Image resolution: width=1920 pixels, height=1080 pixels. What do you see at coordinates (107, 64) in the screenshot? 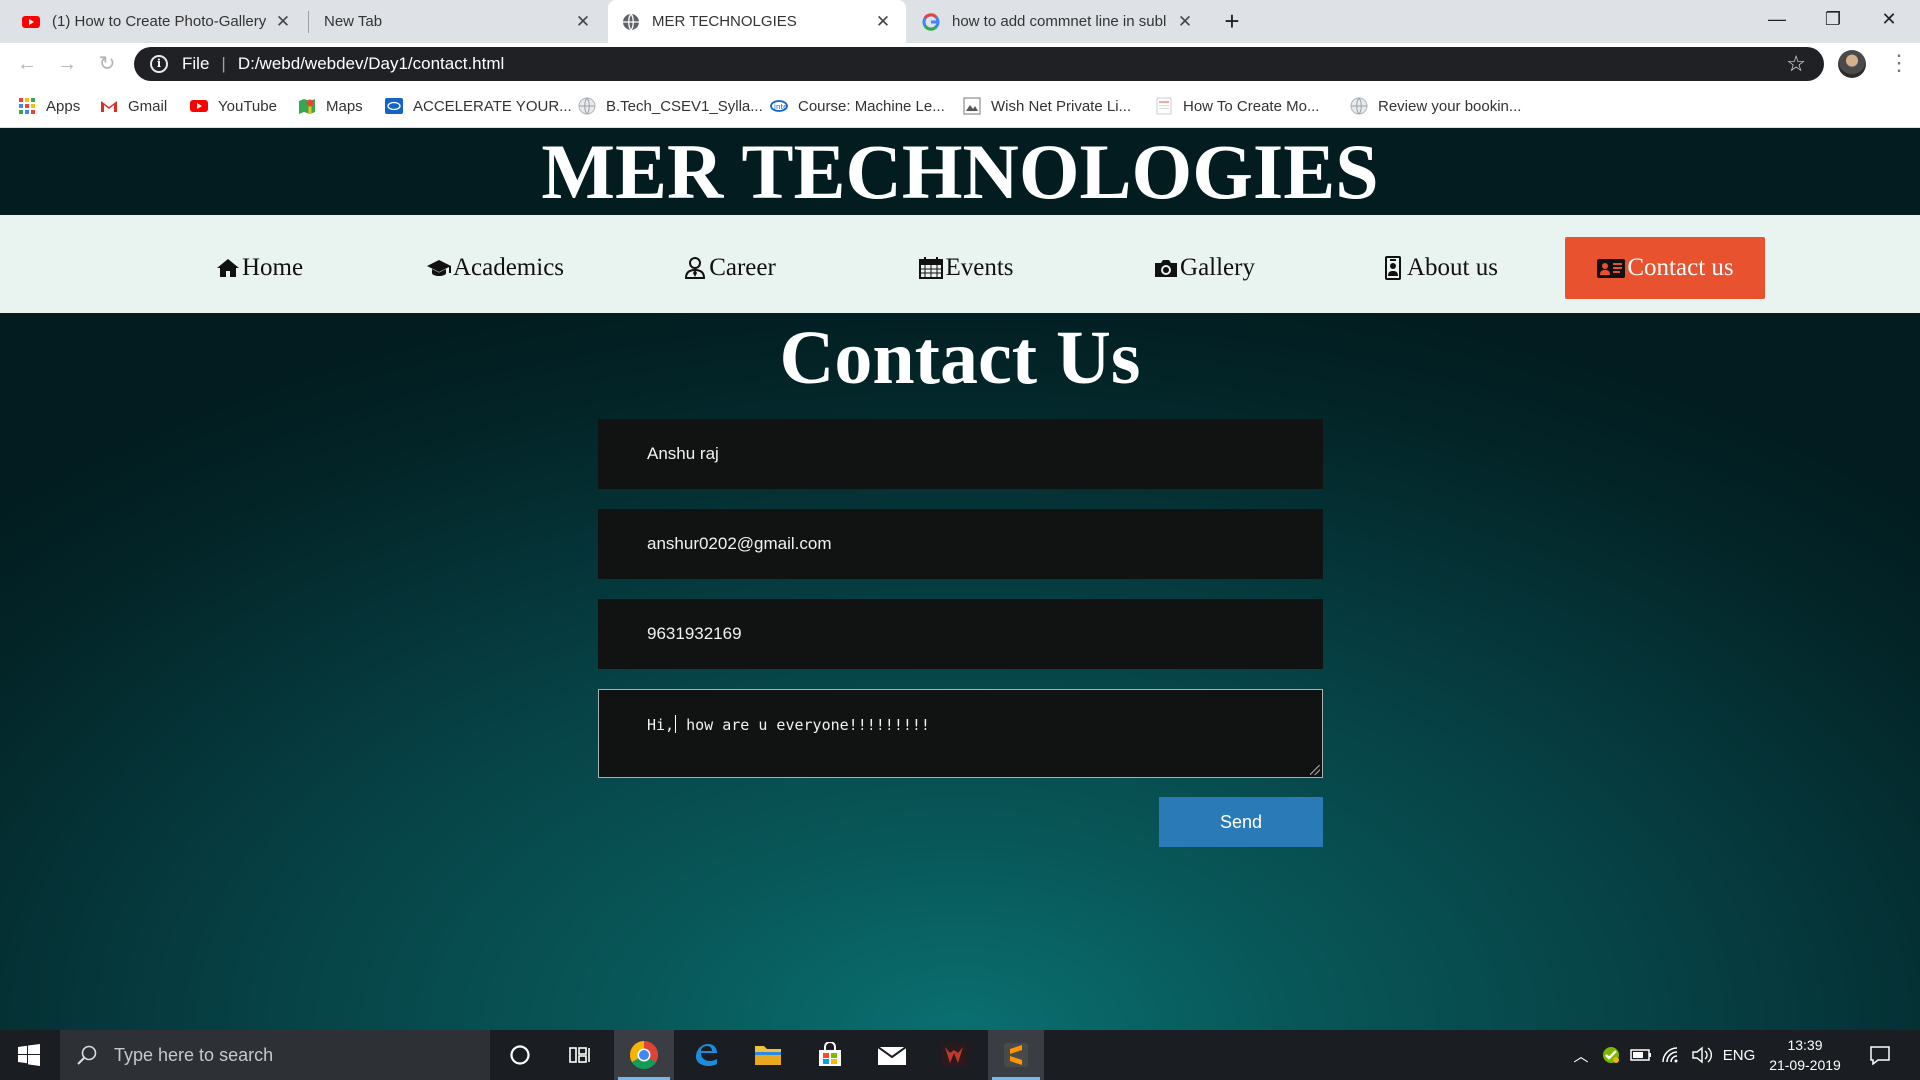
I see `reload-icon: ↻` at bounding box center [107, 64].